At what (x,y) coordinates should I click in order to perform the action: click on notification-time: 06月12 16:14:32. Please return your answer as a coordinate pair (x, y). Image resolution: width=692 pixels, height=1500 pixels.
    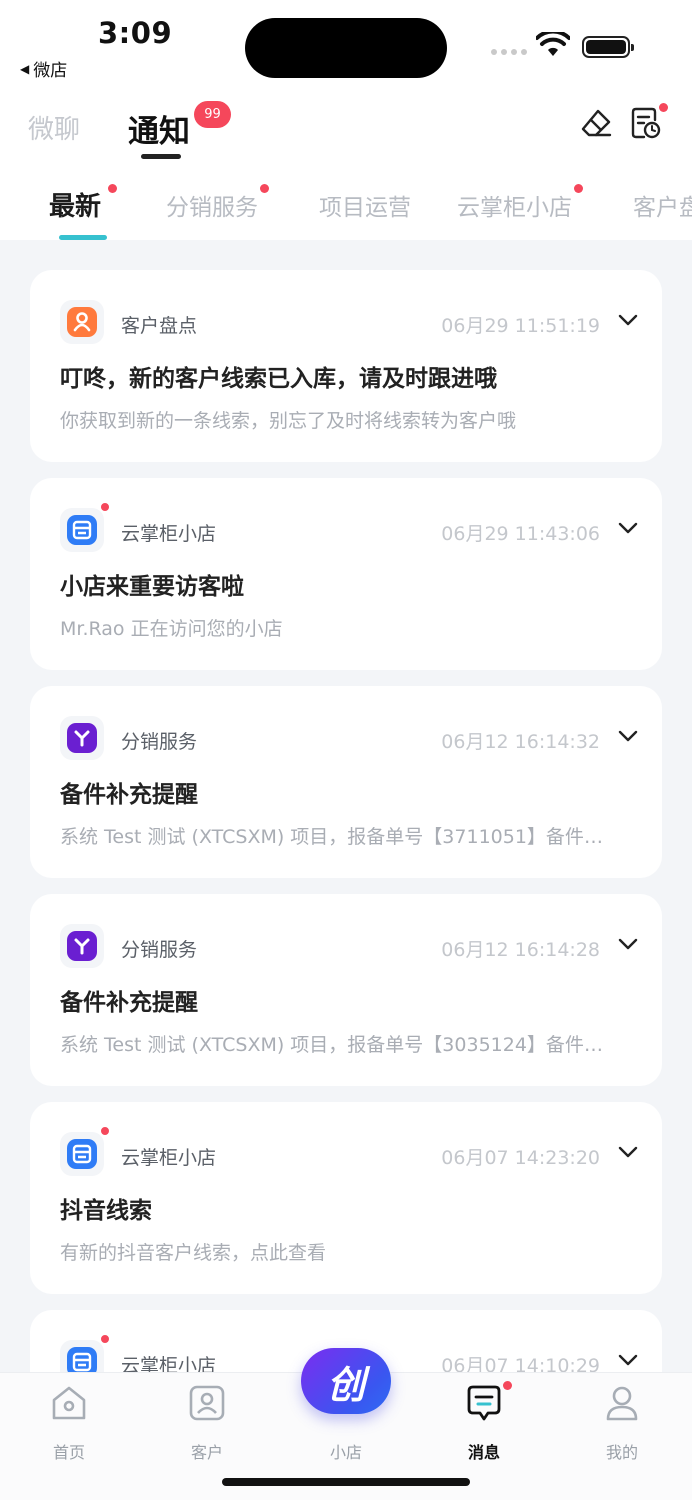
    Looking at the image, I should click on (520, 742).